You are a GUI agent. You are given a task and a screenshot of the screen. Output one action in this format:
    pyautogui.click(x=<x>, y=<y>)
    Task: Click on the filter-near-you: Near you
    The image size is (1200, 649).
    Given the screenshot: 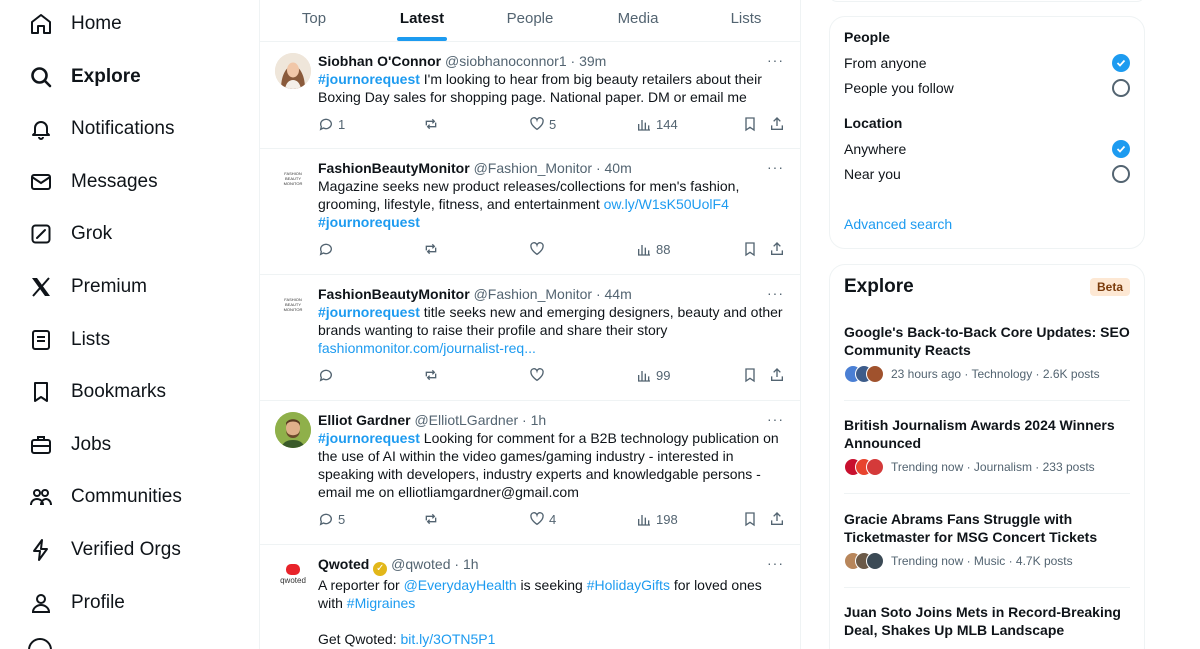 What is the action you would take?
    pyautogui.click(x=987, y=174)
    